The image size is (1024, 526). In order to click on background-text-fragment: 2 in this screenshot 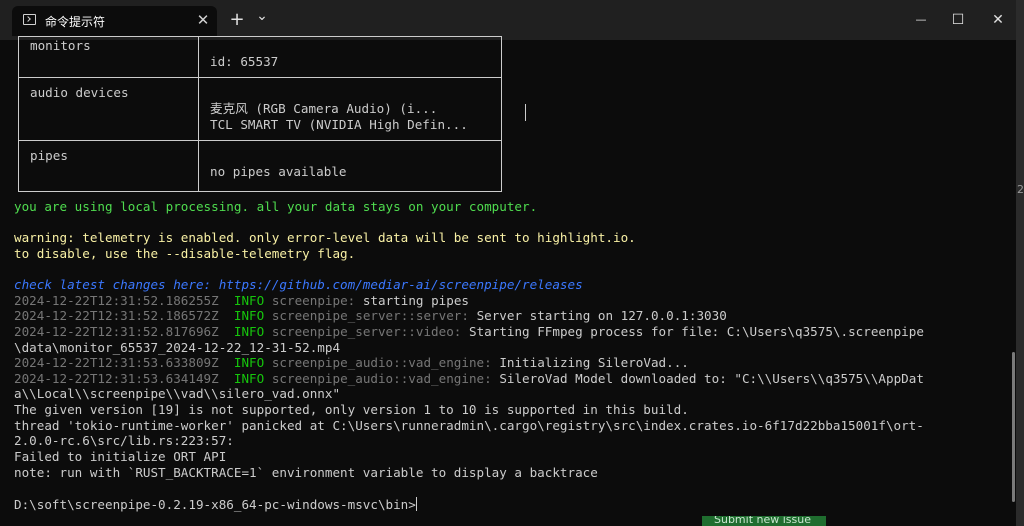, I will do `click(1020, 189)`.